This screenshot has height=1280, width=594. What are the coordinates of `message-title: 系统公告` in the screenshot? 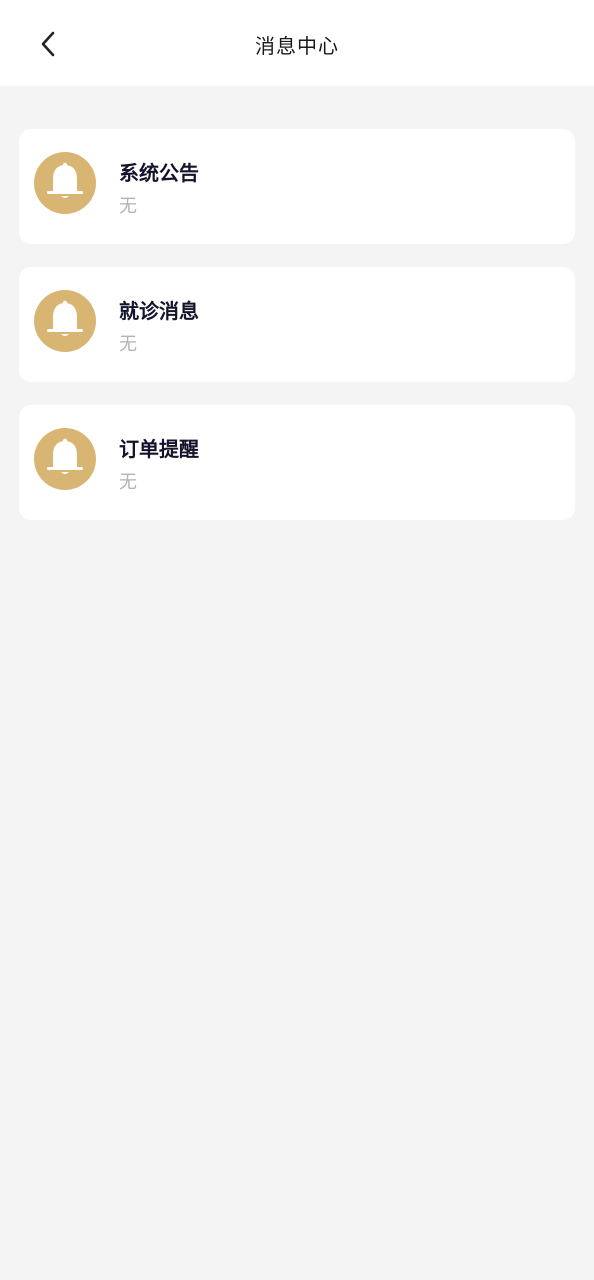 It's located at (159, 173).